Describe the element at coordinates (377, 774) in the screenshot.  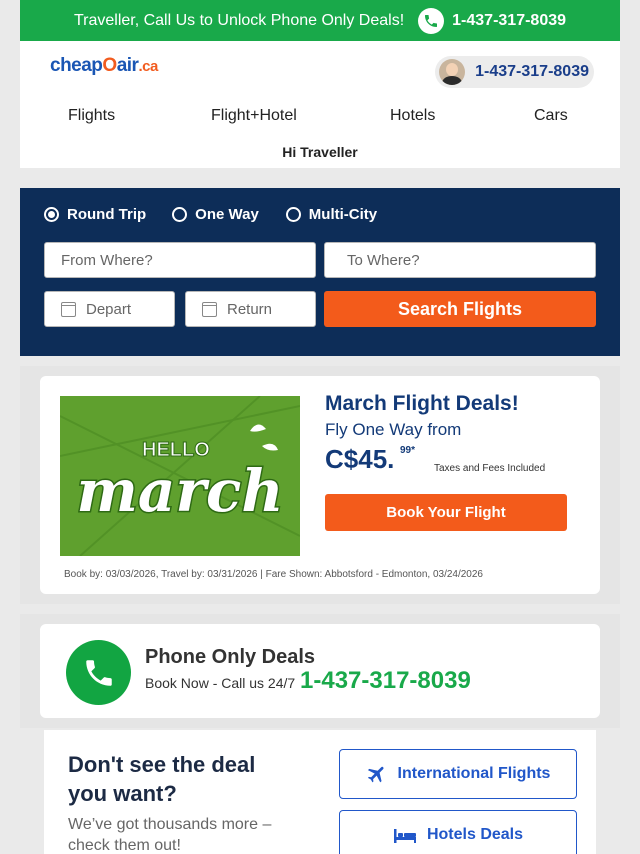
I see `airplane-icon` at that location.